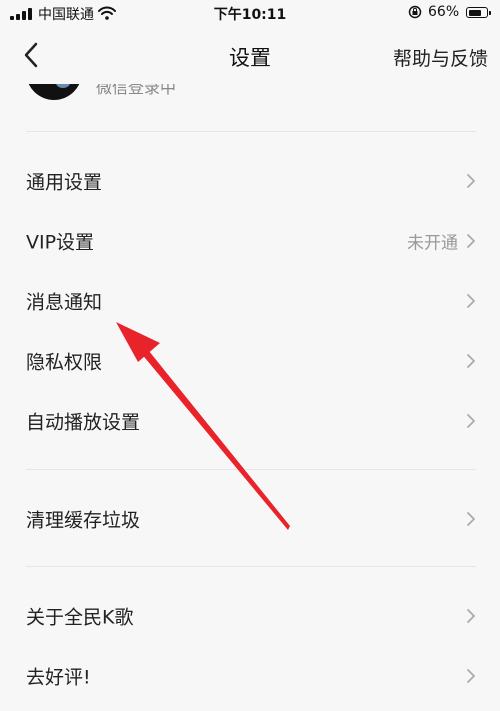  Describe the element at coordinates (250, 519) in the screenshot. I see `menu-item-clear-cache: 清理缓存垃圾` at that location.